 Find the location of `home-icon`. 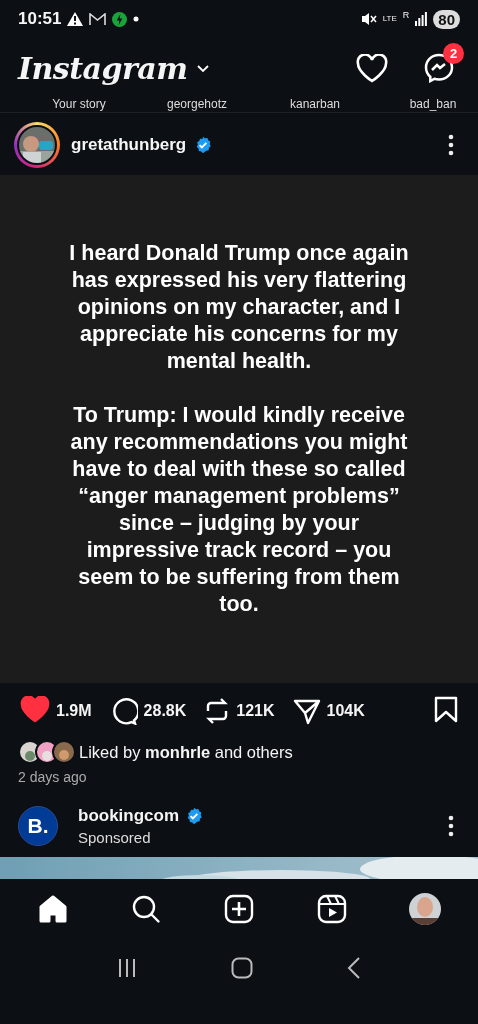

home-icon is located at coordinates (52, 909).